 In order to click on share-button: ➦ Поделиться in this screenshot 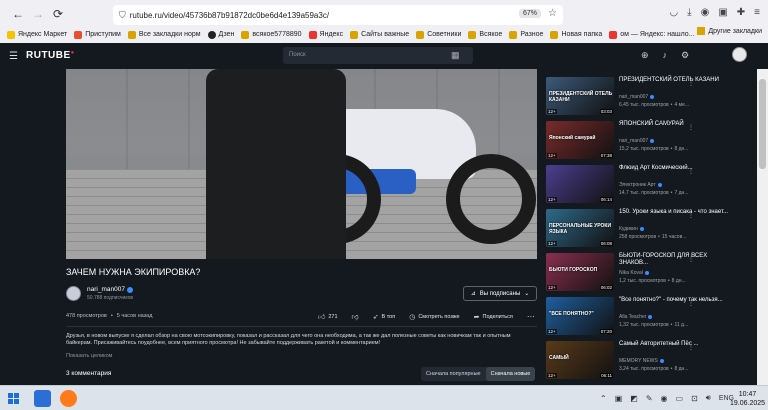, I will do `click(493, 317)`.